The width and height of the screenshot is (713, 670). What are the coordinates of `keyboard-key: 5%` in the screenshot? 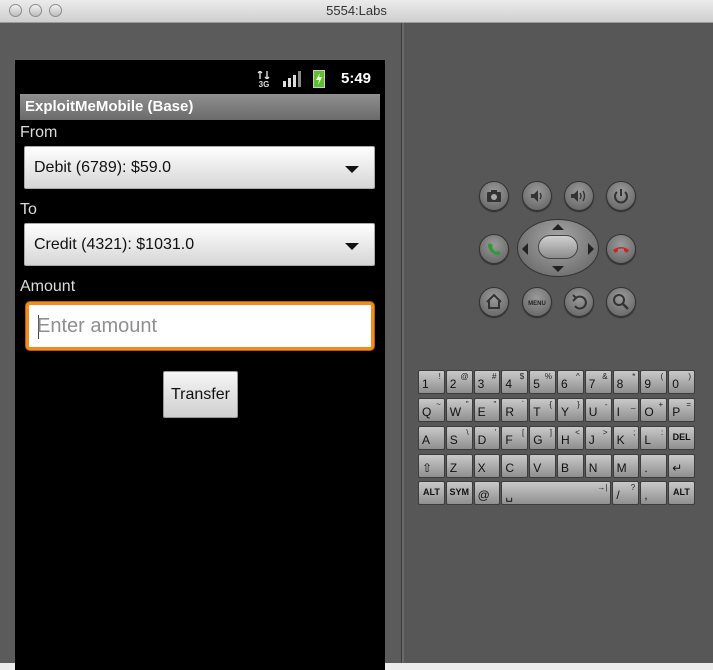 It's located at (542, 382).